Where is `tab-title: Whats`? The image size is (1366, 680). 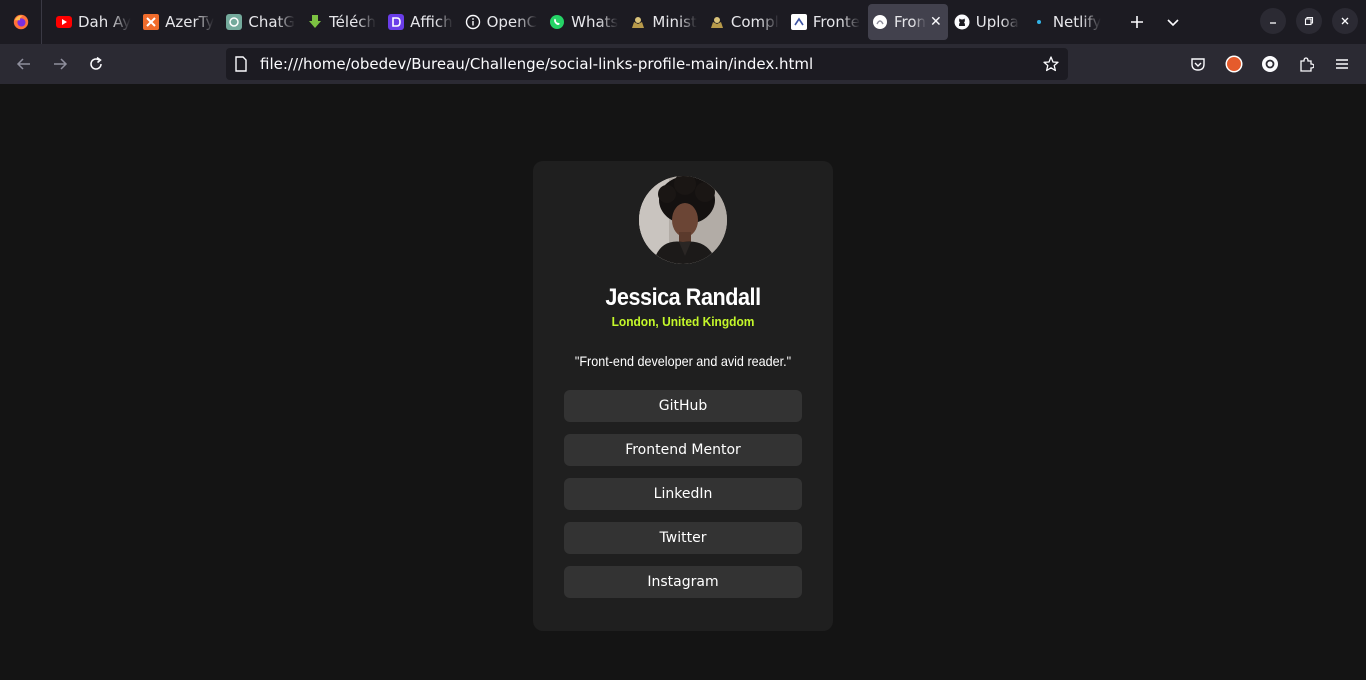 tab-title: Whats is located at coordinates (595, 22).